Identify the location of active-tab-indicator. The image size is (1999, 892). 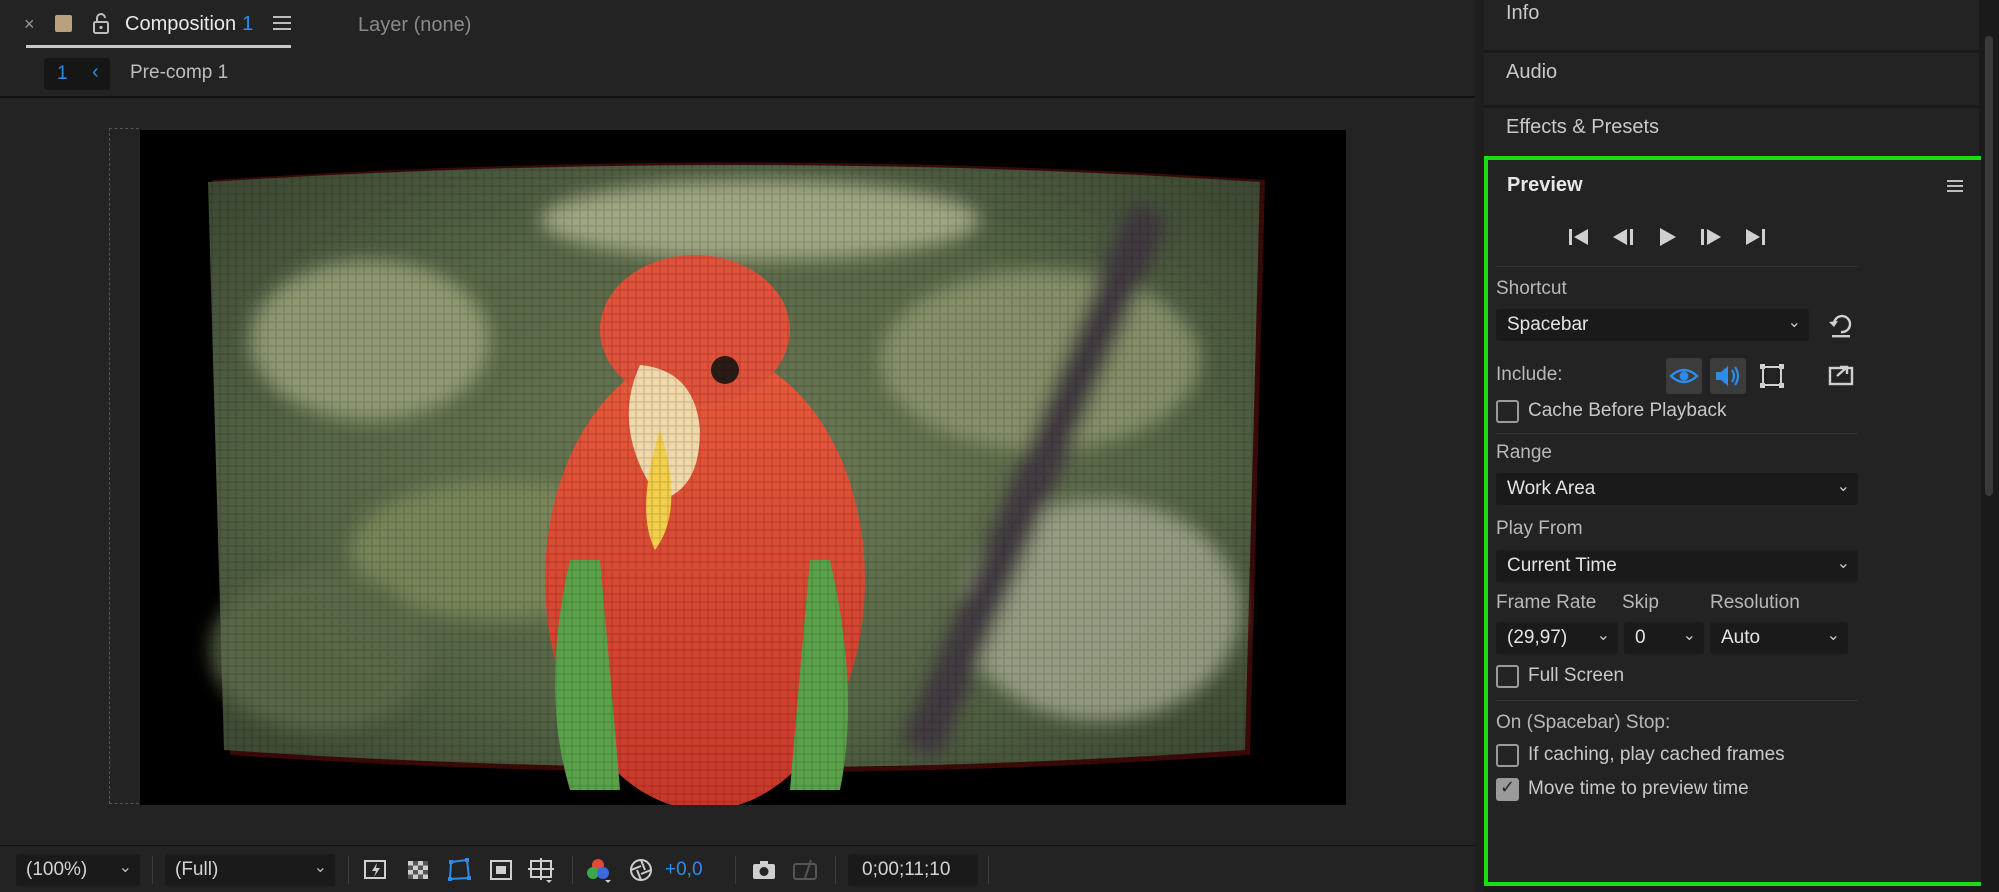
(158, 46).